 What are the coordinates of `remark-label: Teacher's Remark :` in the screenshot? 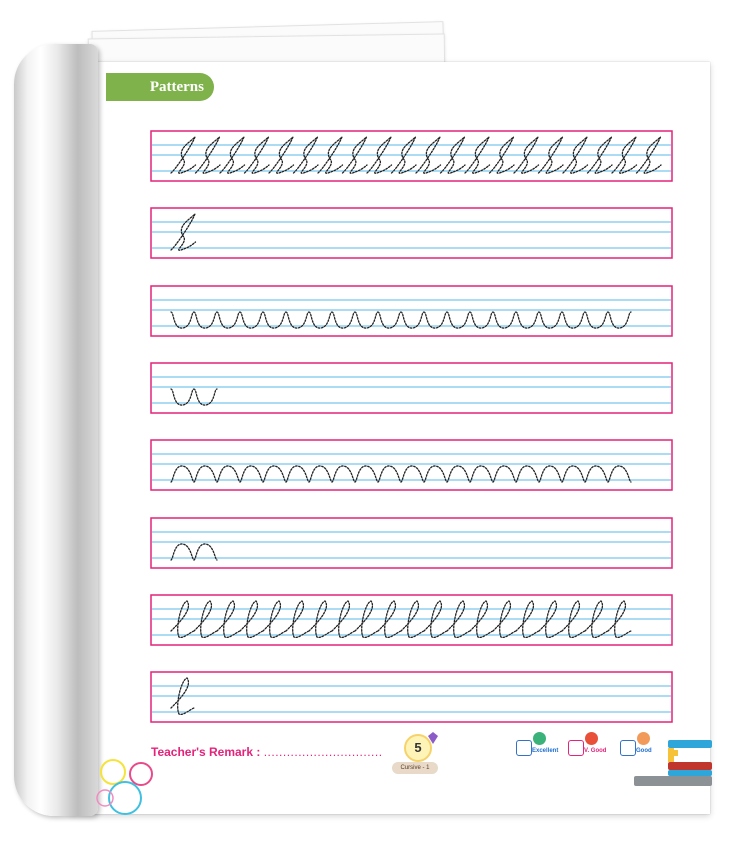 It's located at (206, 752).